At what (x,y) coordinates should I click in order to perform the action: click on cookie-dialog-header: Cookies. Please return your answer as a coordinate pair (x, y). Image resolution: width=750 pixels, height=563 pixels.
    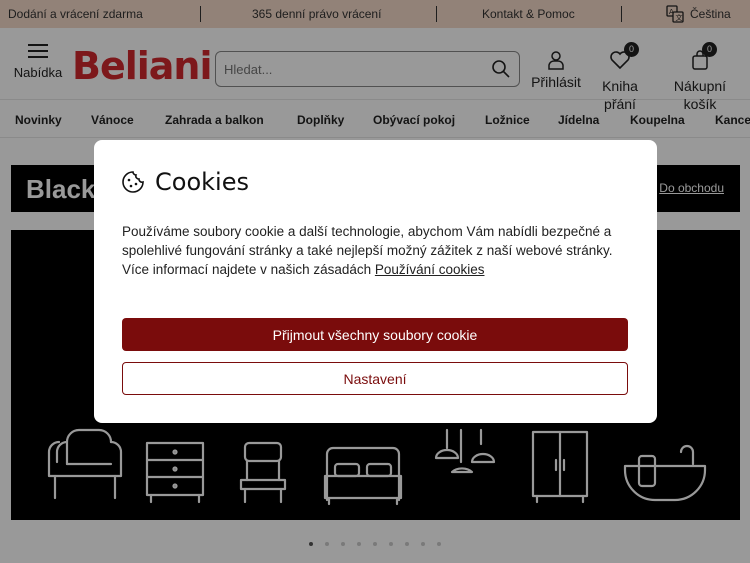
    Looking at the image, I should click on (185, 182).